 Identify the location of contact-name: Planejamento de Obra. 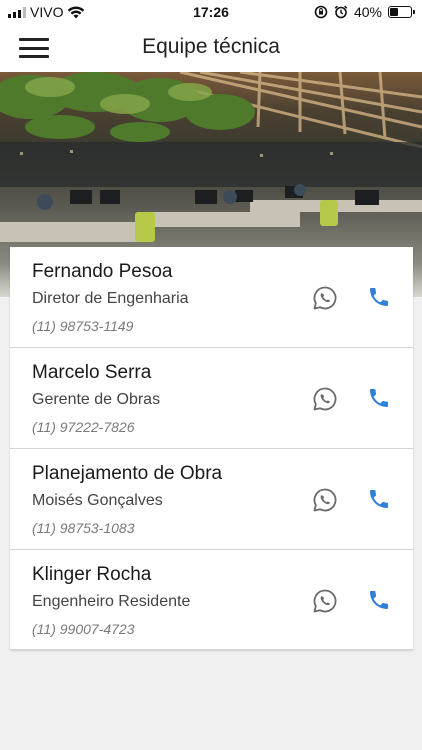
(127, 473).